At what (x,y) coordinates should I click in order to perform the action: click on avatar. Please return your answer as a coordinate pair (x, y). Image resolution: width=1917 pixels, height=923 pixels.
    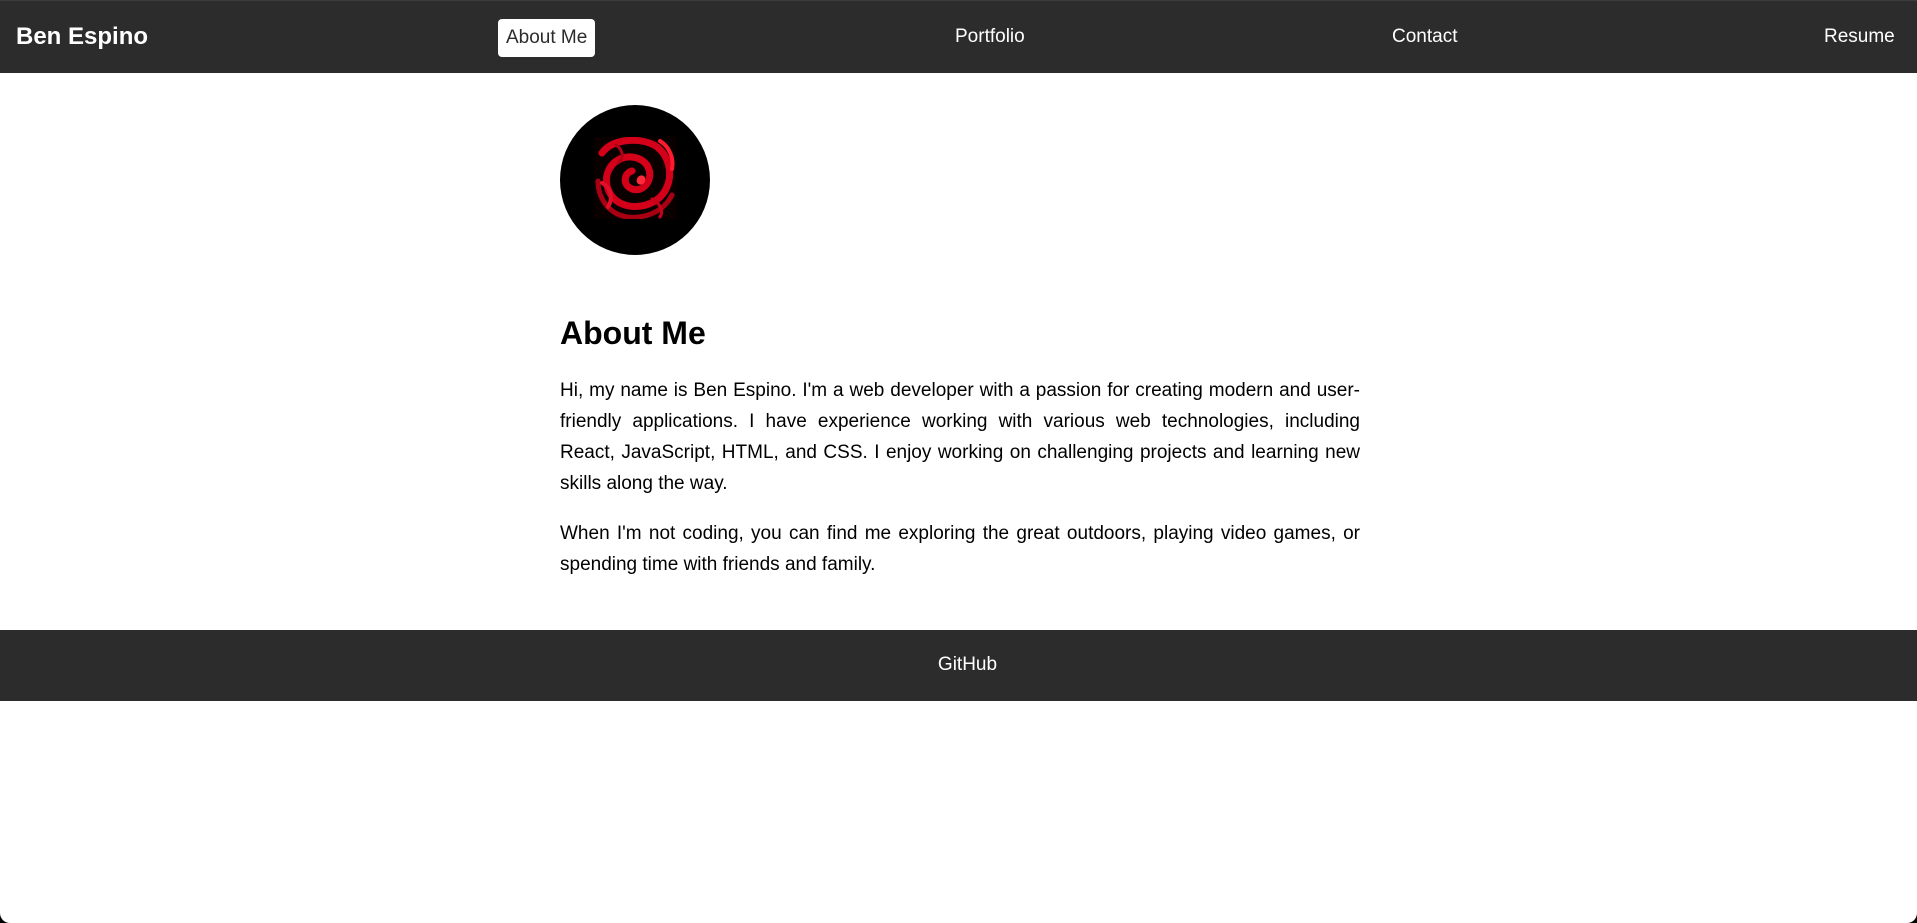
    Looking at the image, I should click on (635, 180).